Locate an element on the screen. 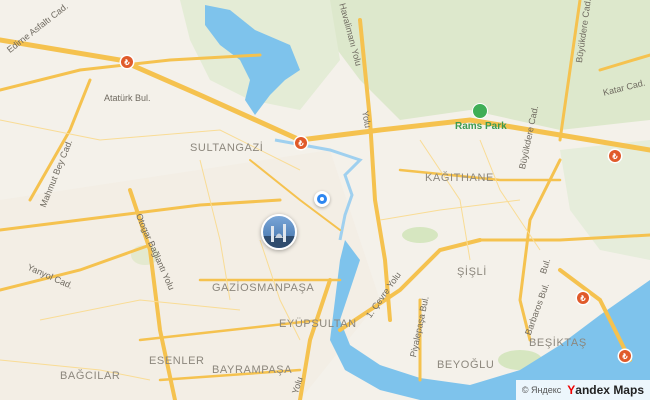 The height and width of the screenshot is (400, 650). district-label-kagithane: KAĞITHANE is located at coordinates (459, 178).